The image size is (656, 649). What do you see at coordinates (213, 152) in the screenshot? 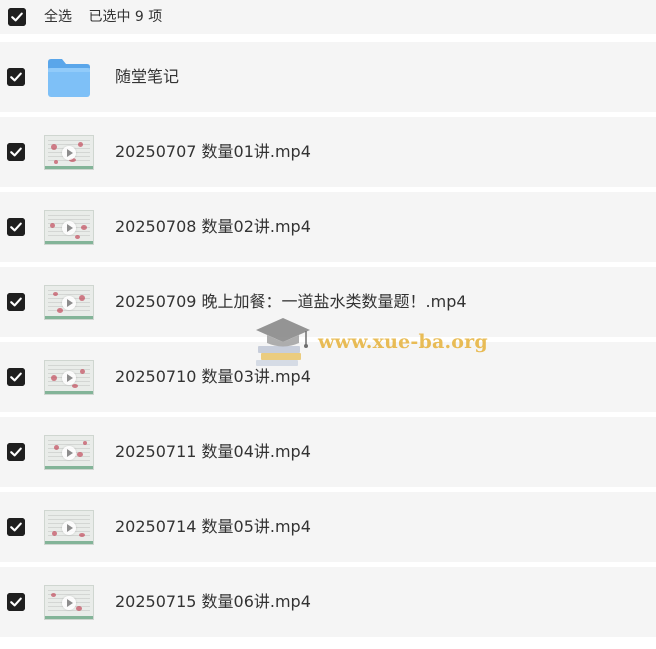
I see `item-name: 20250707 数量01讲.mp4` at bounding box center [213, 152].